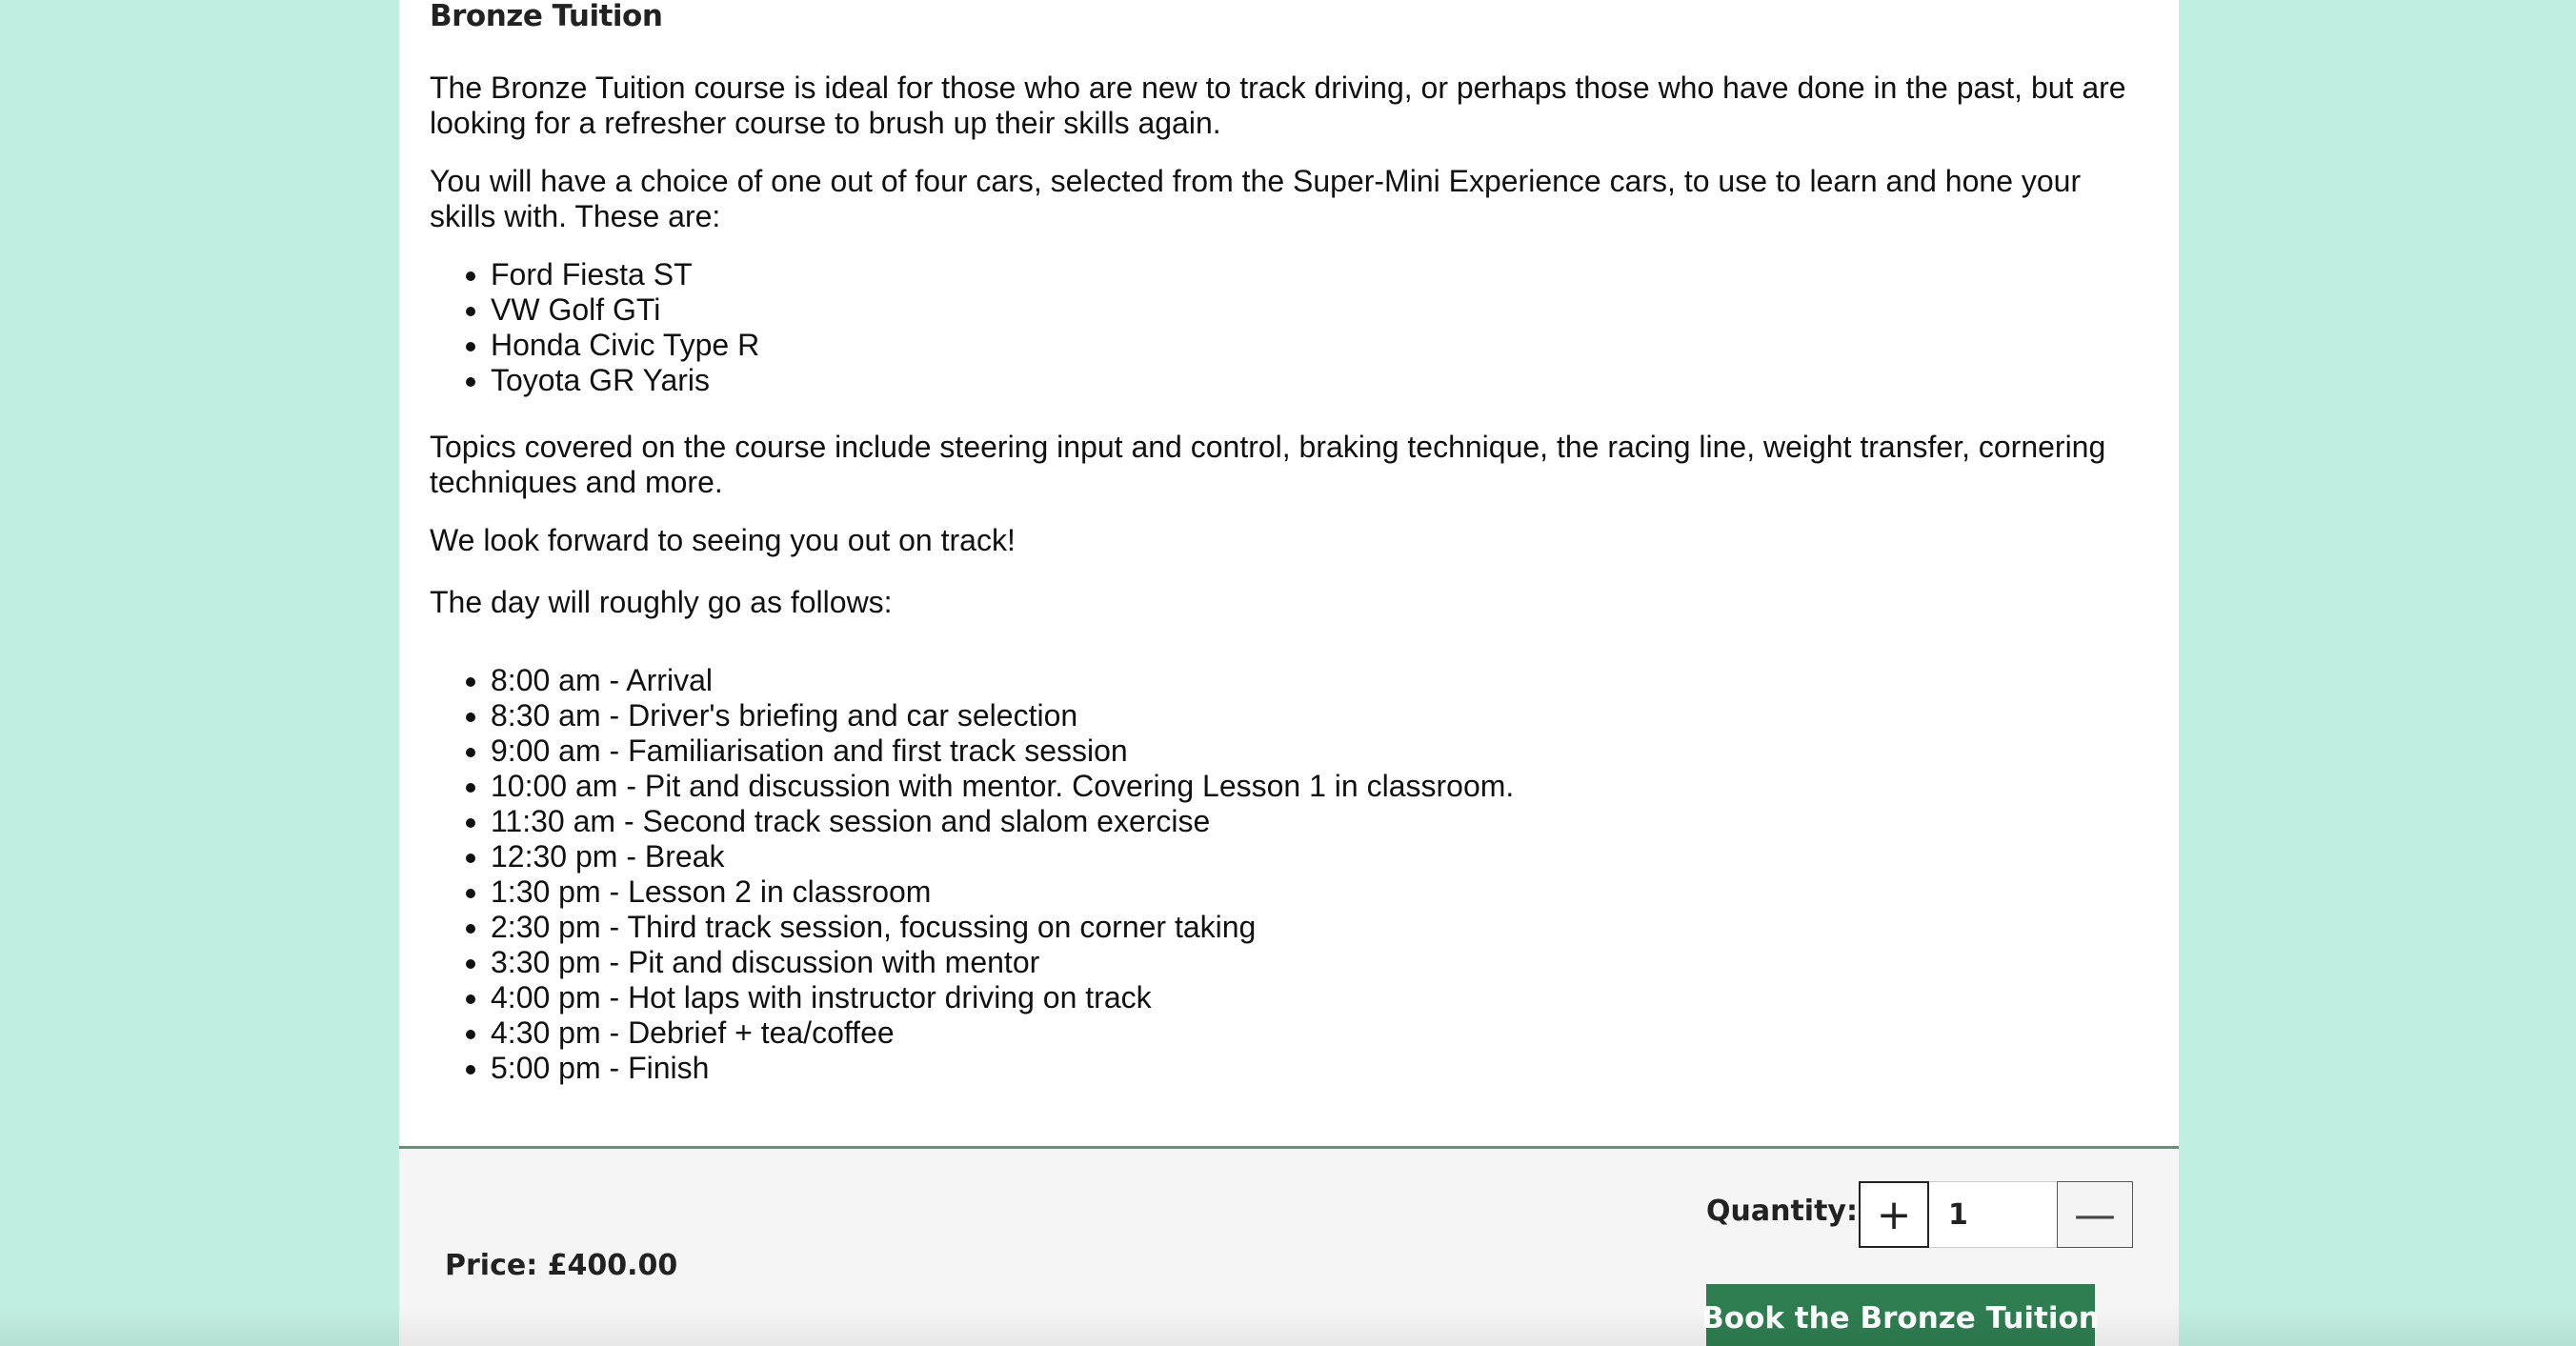 The width and height of the screenshot is (2576, 1346). Describe the element at coordinates (1313, 1033) in the screenshot. I see `list-item: 4:30 pm - Debrief + tea/coffee` at that location.